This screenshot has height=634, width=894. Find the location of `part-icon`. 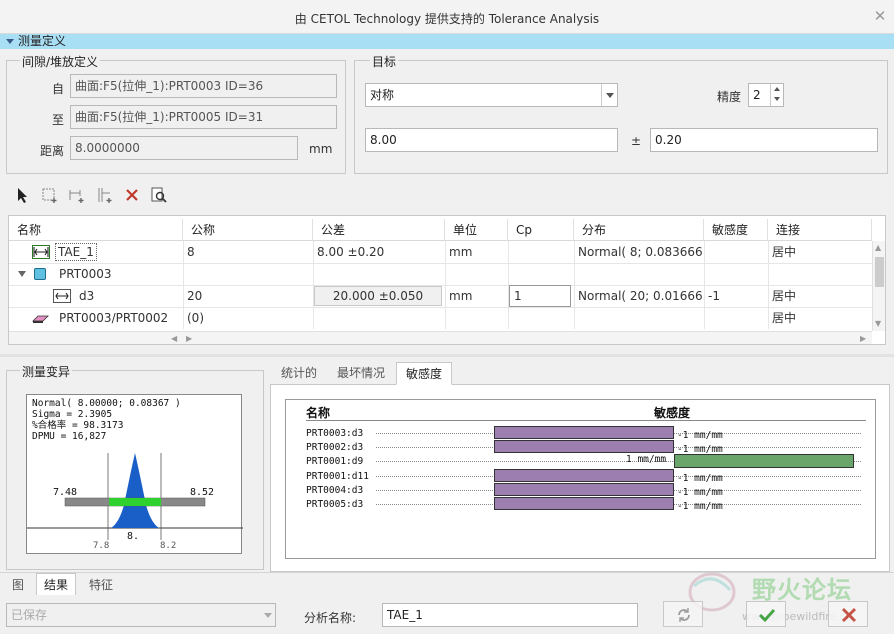

part-icon is located at coordinates (40, 274).